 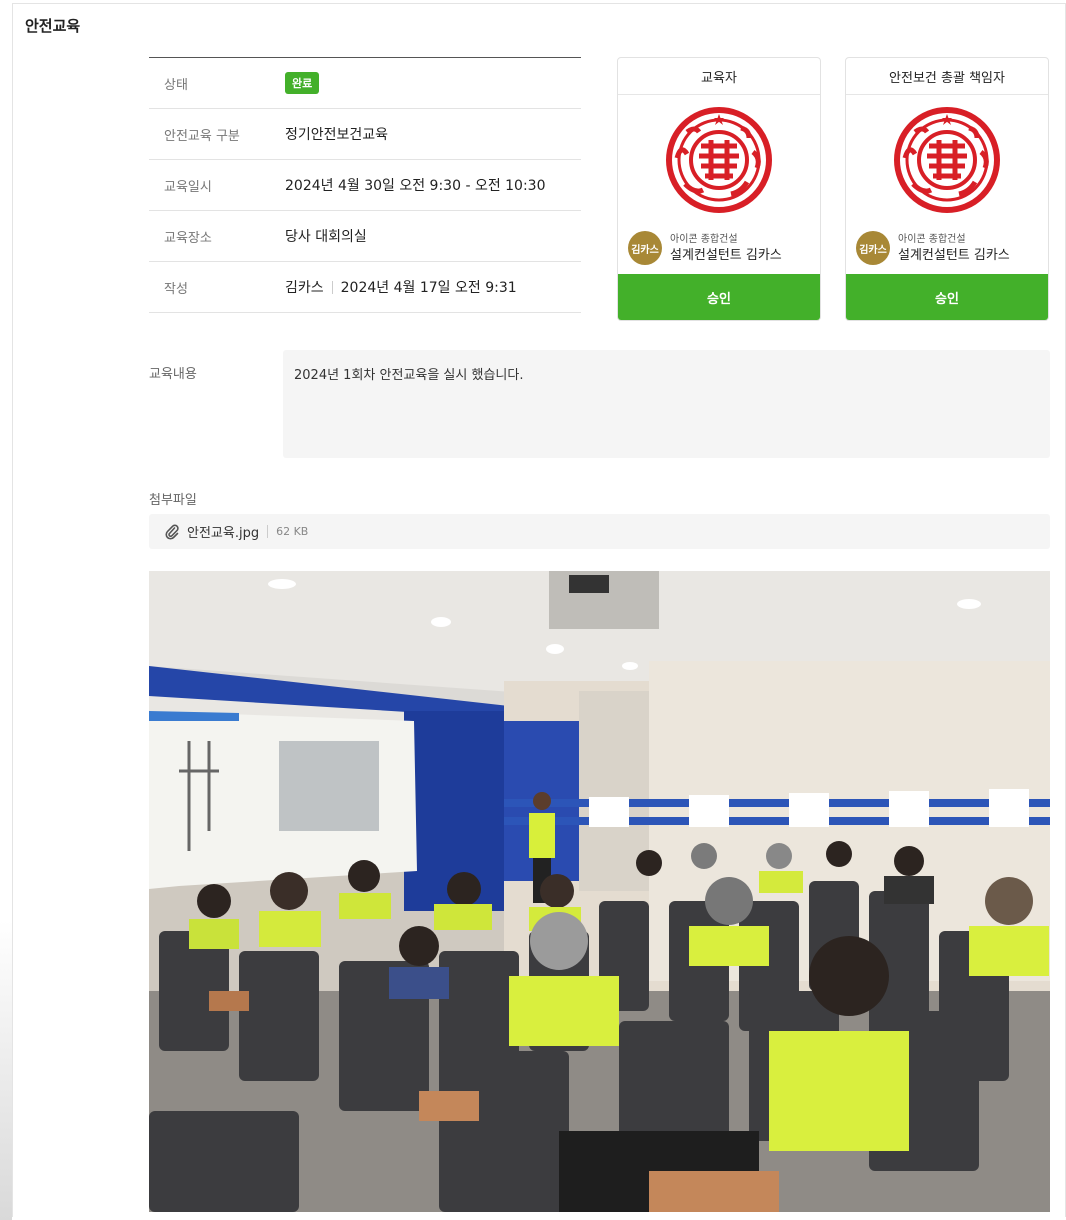 What do you see at coordinates (188, 187) in the screenshot?
I see `datetime-label: 교육일시` at bounding box center [188, 187].